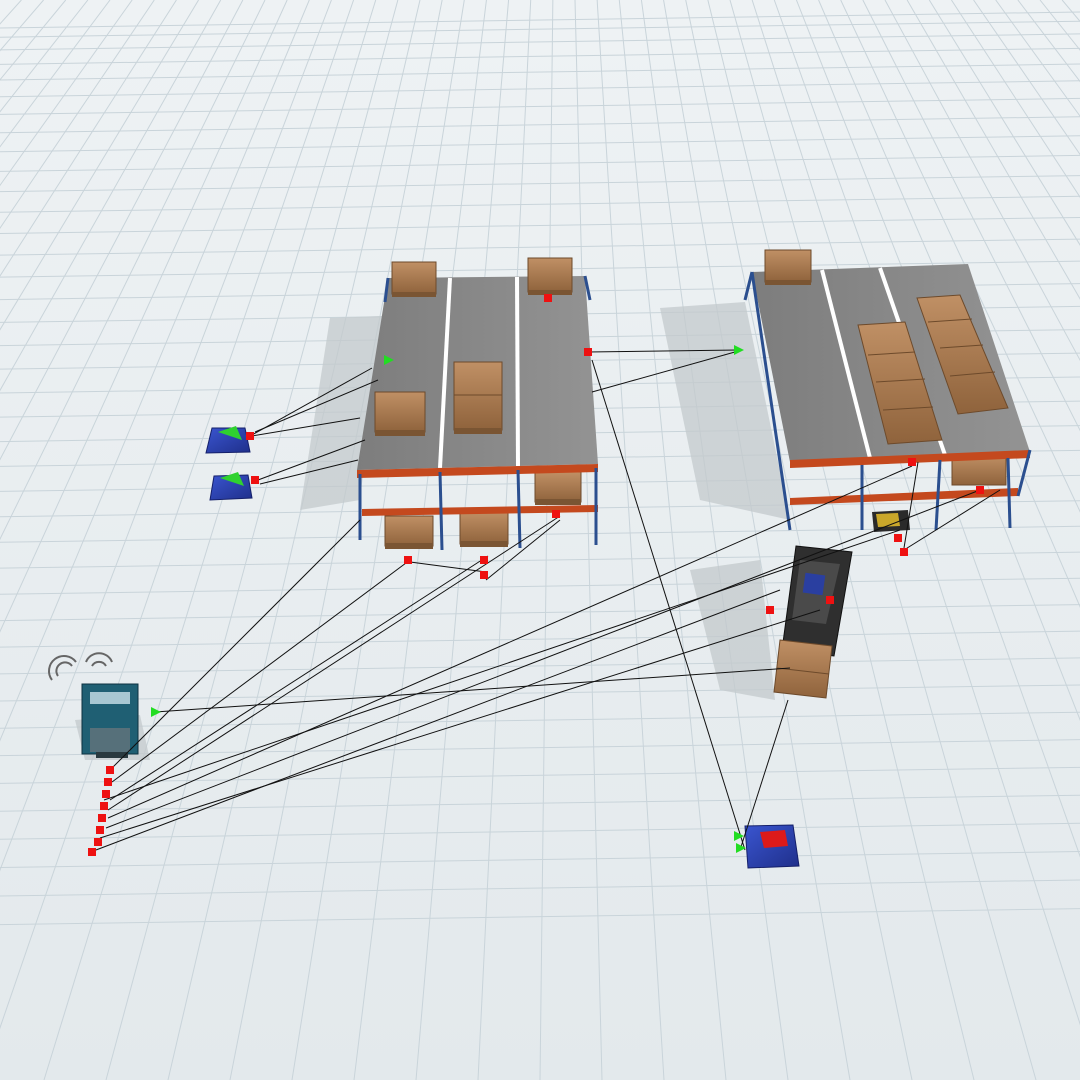 Image resolution: width=1080 pixels, height=1080 pixels. Describe the element at coordinates (110, 720) in the screenshot. I see `dispatcher-tower-icon` at that location.